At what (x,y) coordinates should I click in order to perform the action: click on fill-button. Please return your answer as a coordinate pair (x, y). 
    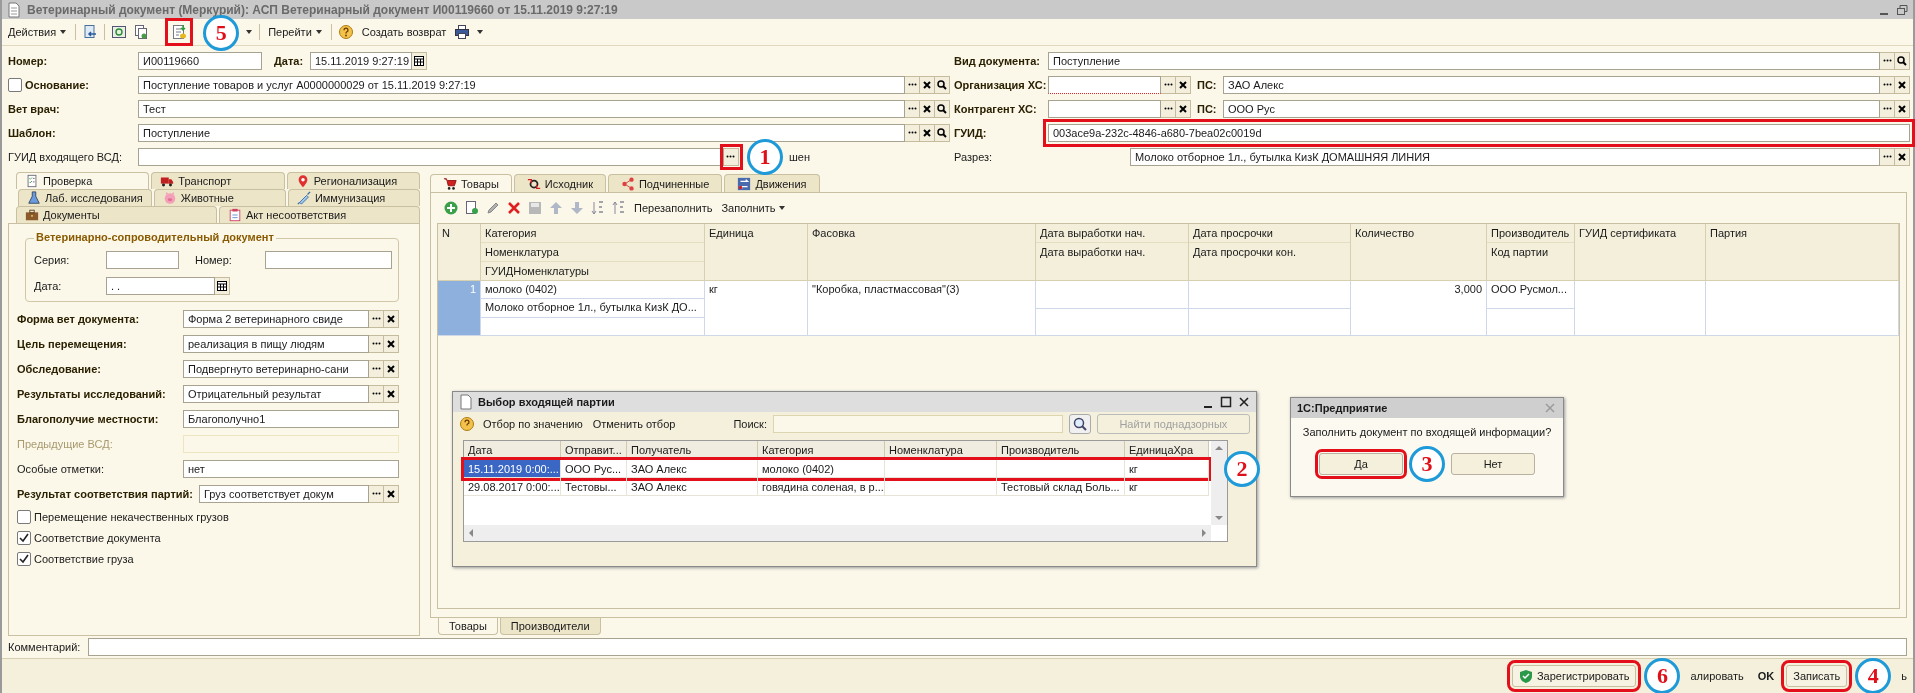
    Looking at the image, I should click on (179, 32).